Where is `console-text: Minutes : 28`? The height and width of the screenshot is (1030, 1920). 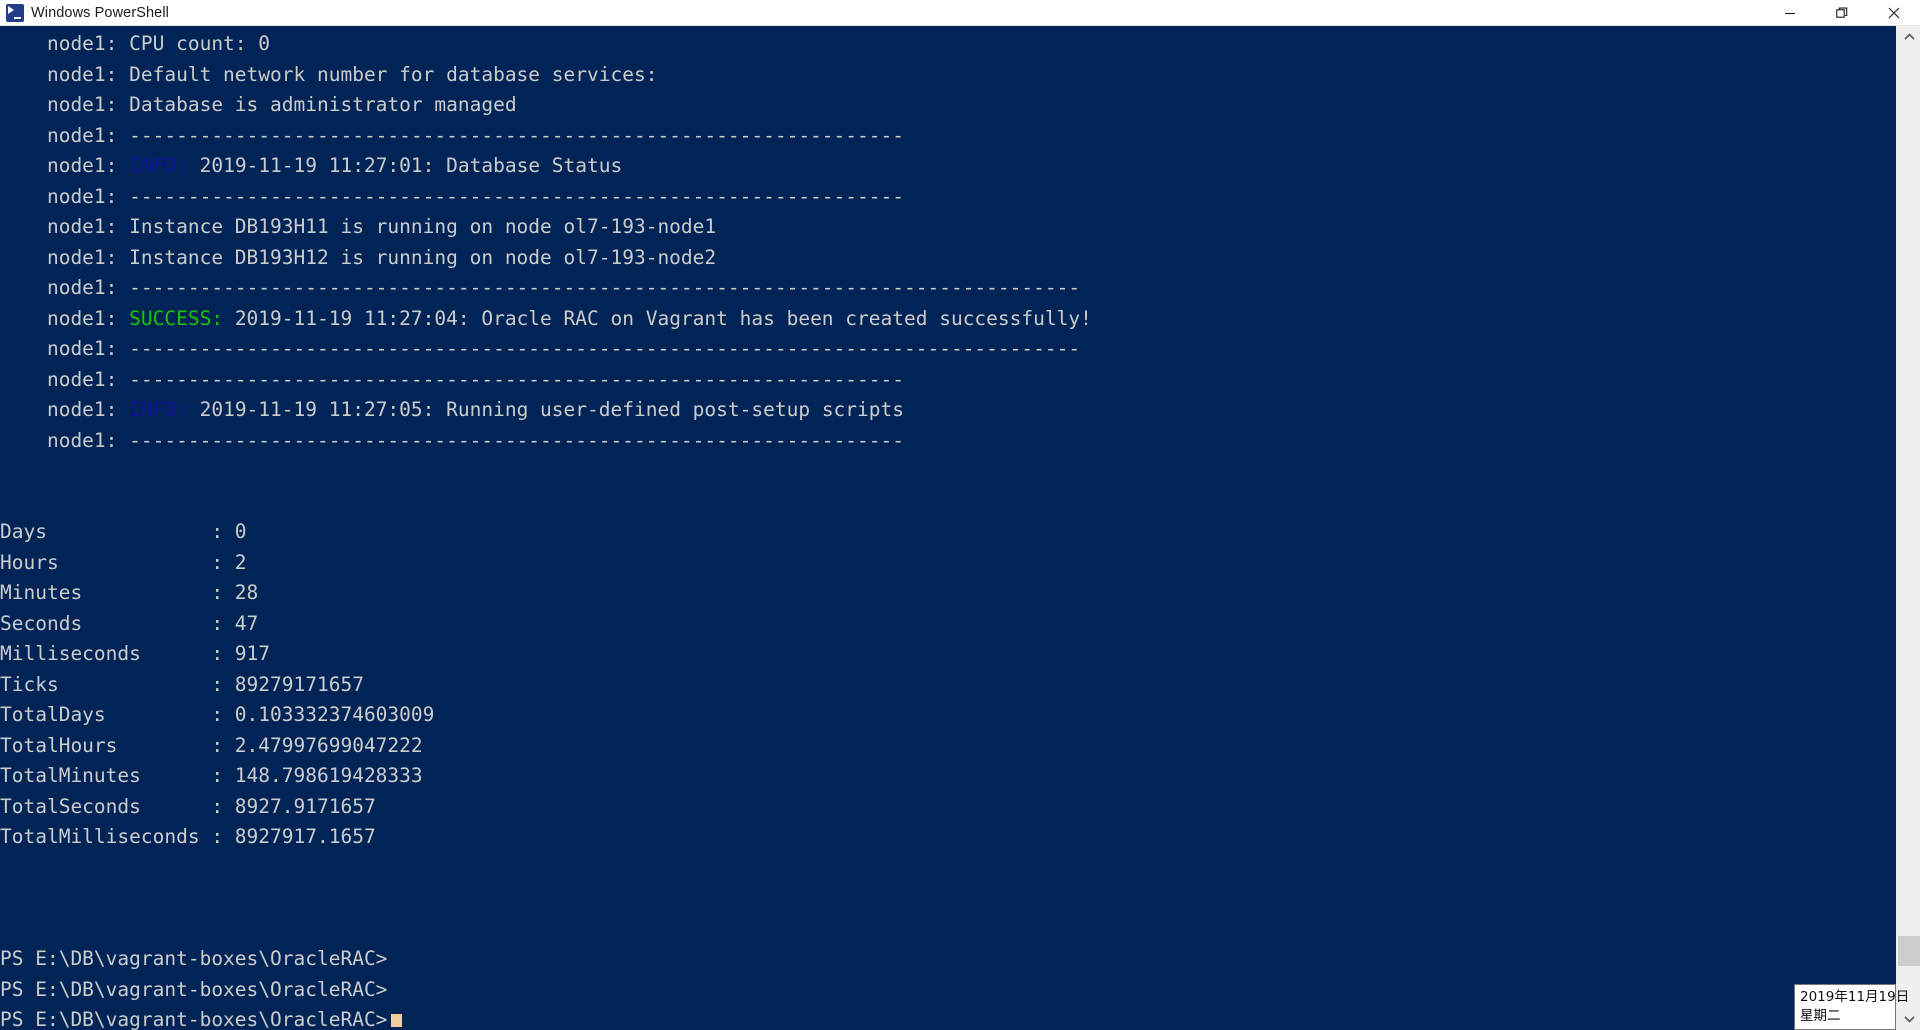 console-text: Minutes : 28 is located at coordinates (129, 592).